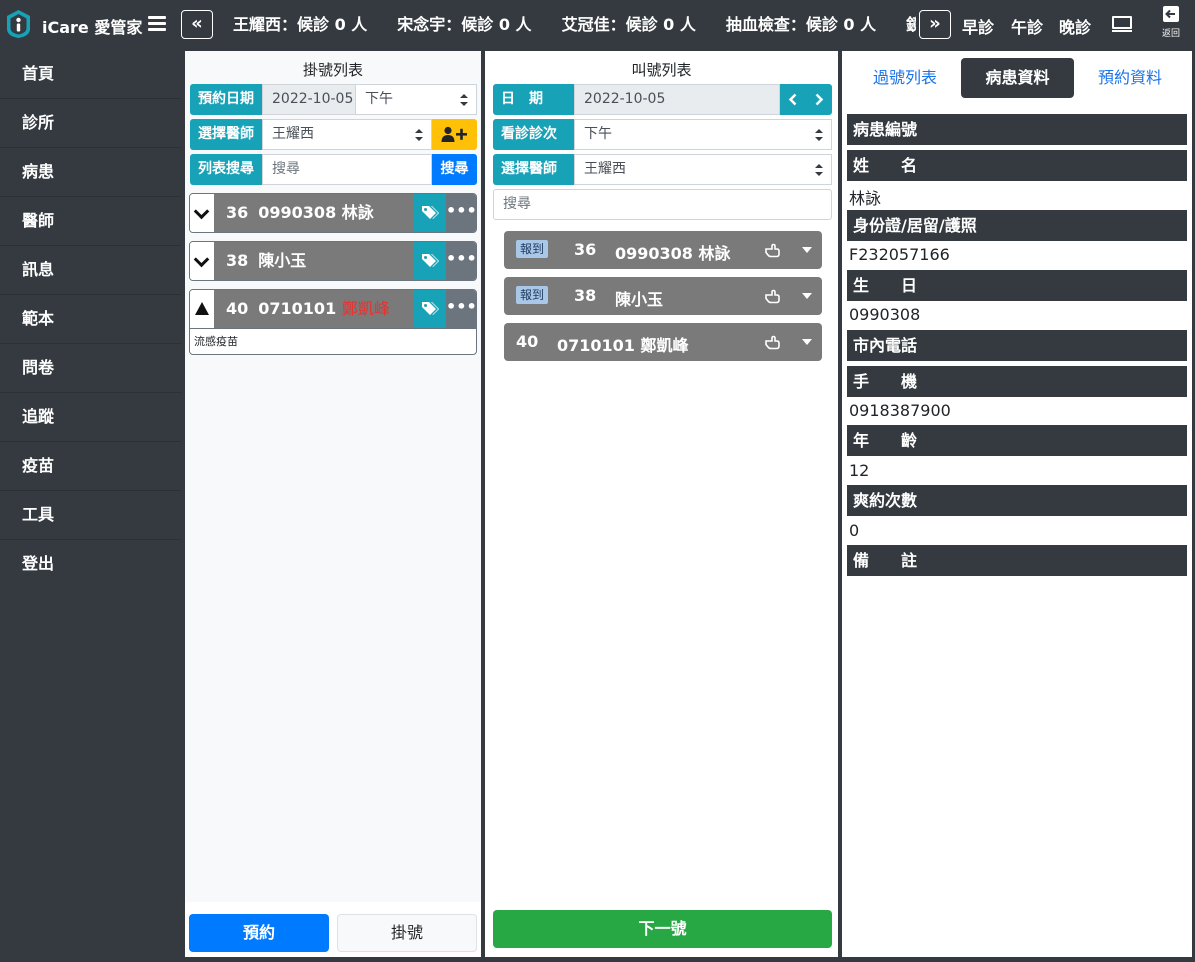  What do you see at coordinates (935, 24) in the screenshot?
I see `ticker-next-button: »` at bounding box center [935, 24].